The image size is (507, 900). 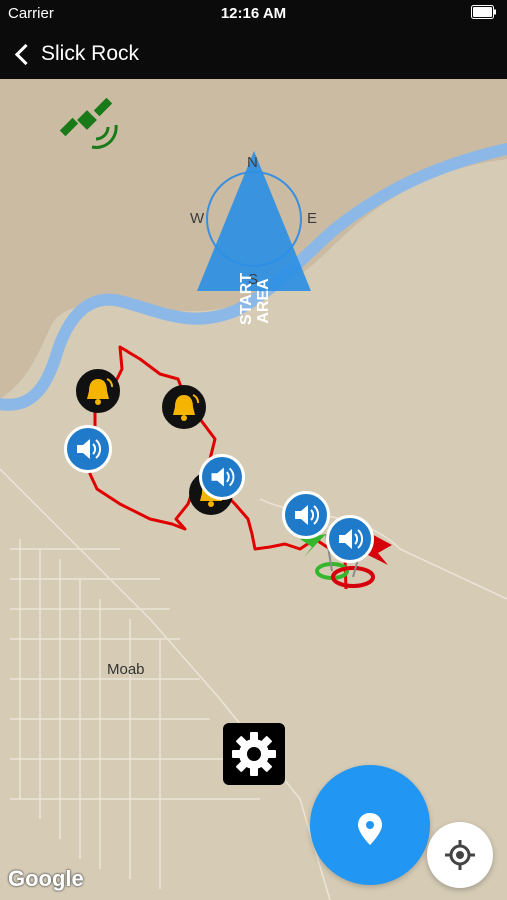 I want to click on settings-button, so click(x=254, y=754).